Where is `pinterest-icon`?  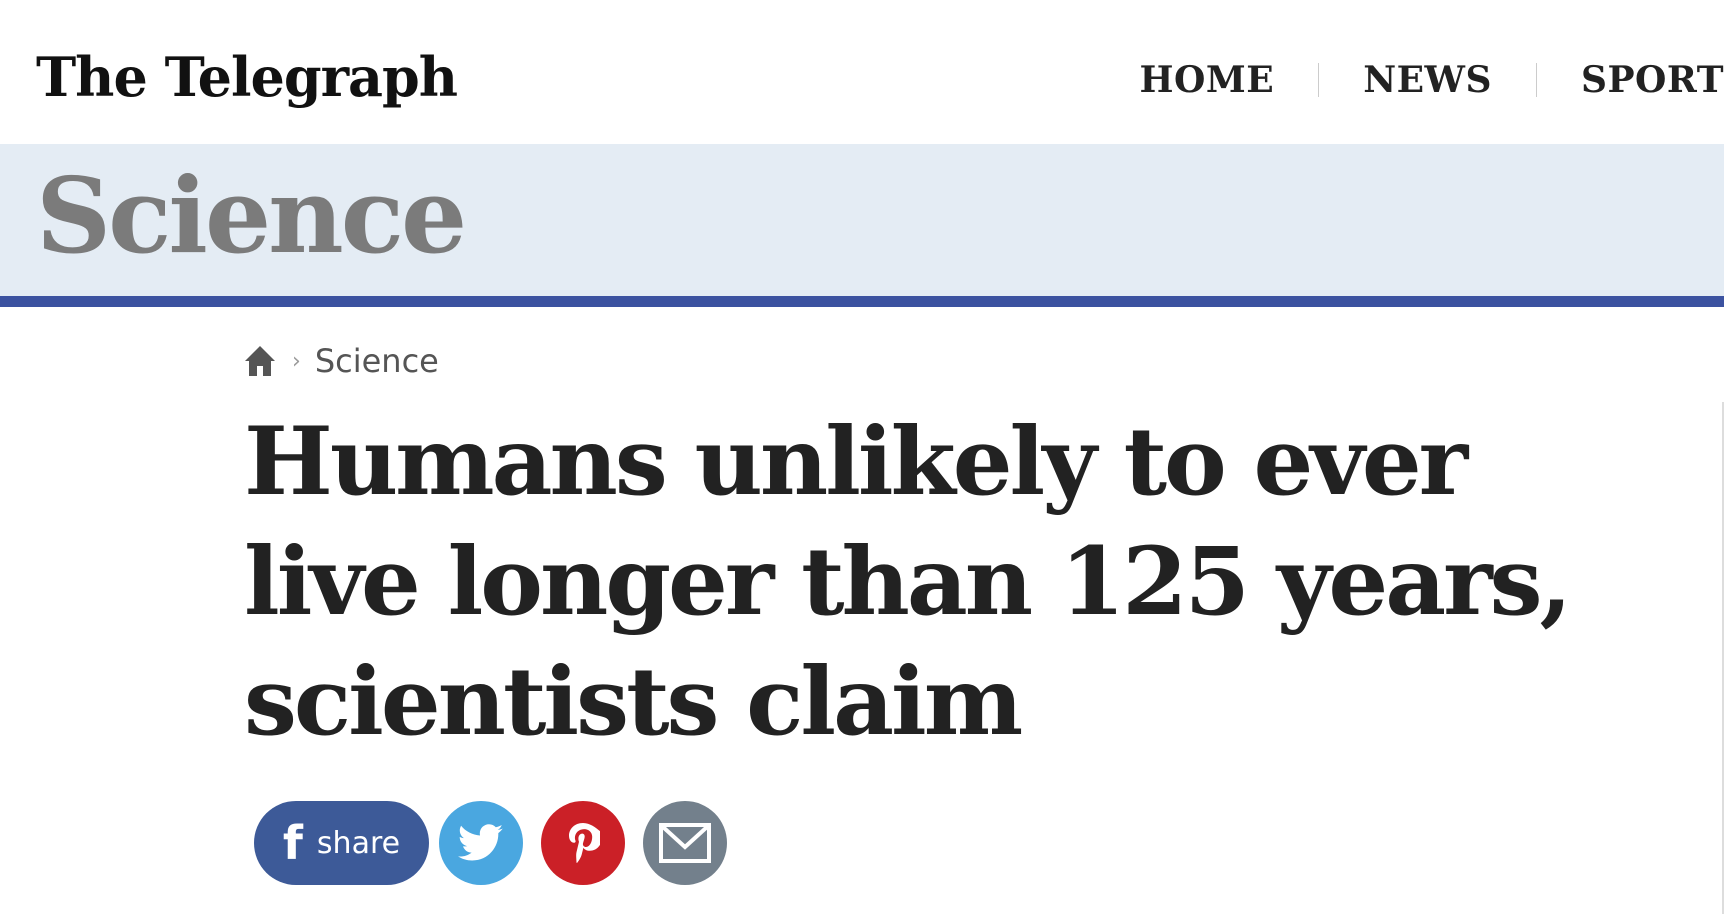 pinterest-icon is located at coordinates (584, 843).